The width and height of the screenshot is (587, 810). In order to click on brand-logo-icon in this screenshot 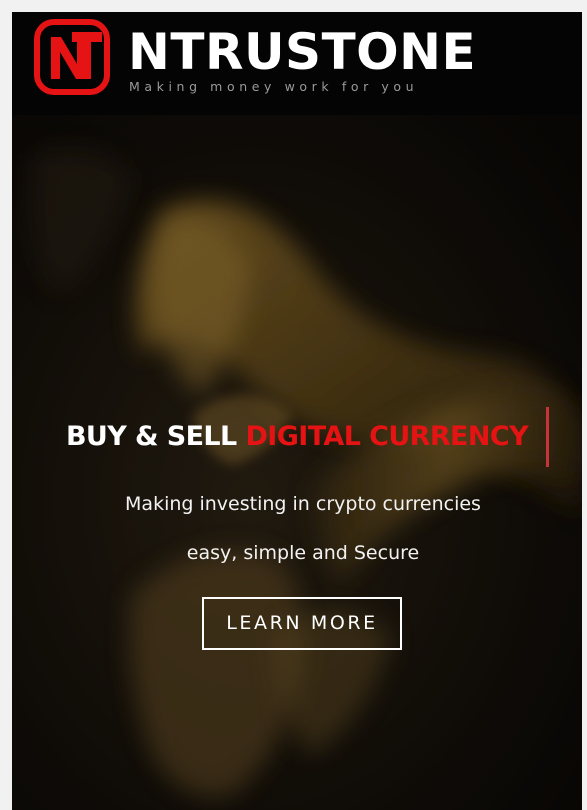, I will do `click(72, 57)`.